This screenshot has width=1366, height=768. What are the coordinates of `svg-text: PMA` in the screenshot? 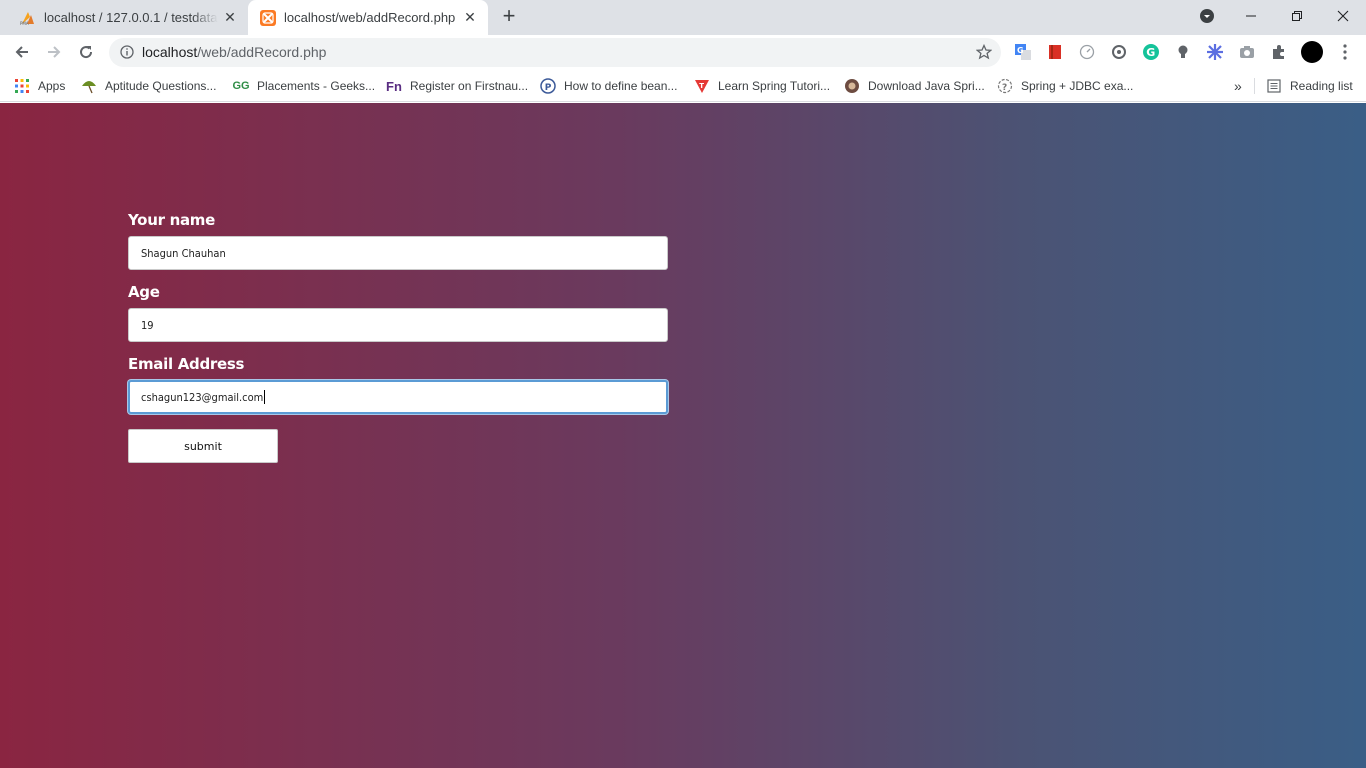 It's located at (24, 23).